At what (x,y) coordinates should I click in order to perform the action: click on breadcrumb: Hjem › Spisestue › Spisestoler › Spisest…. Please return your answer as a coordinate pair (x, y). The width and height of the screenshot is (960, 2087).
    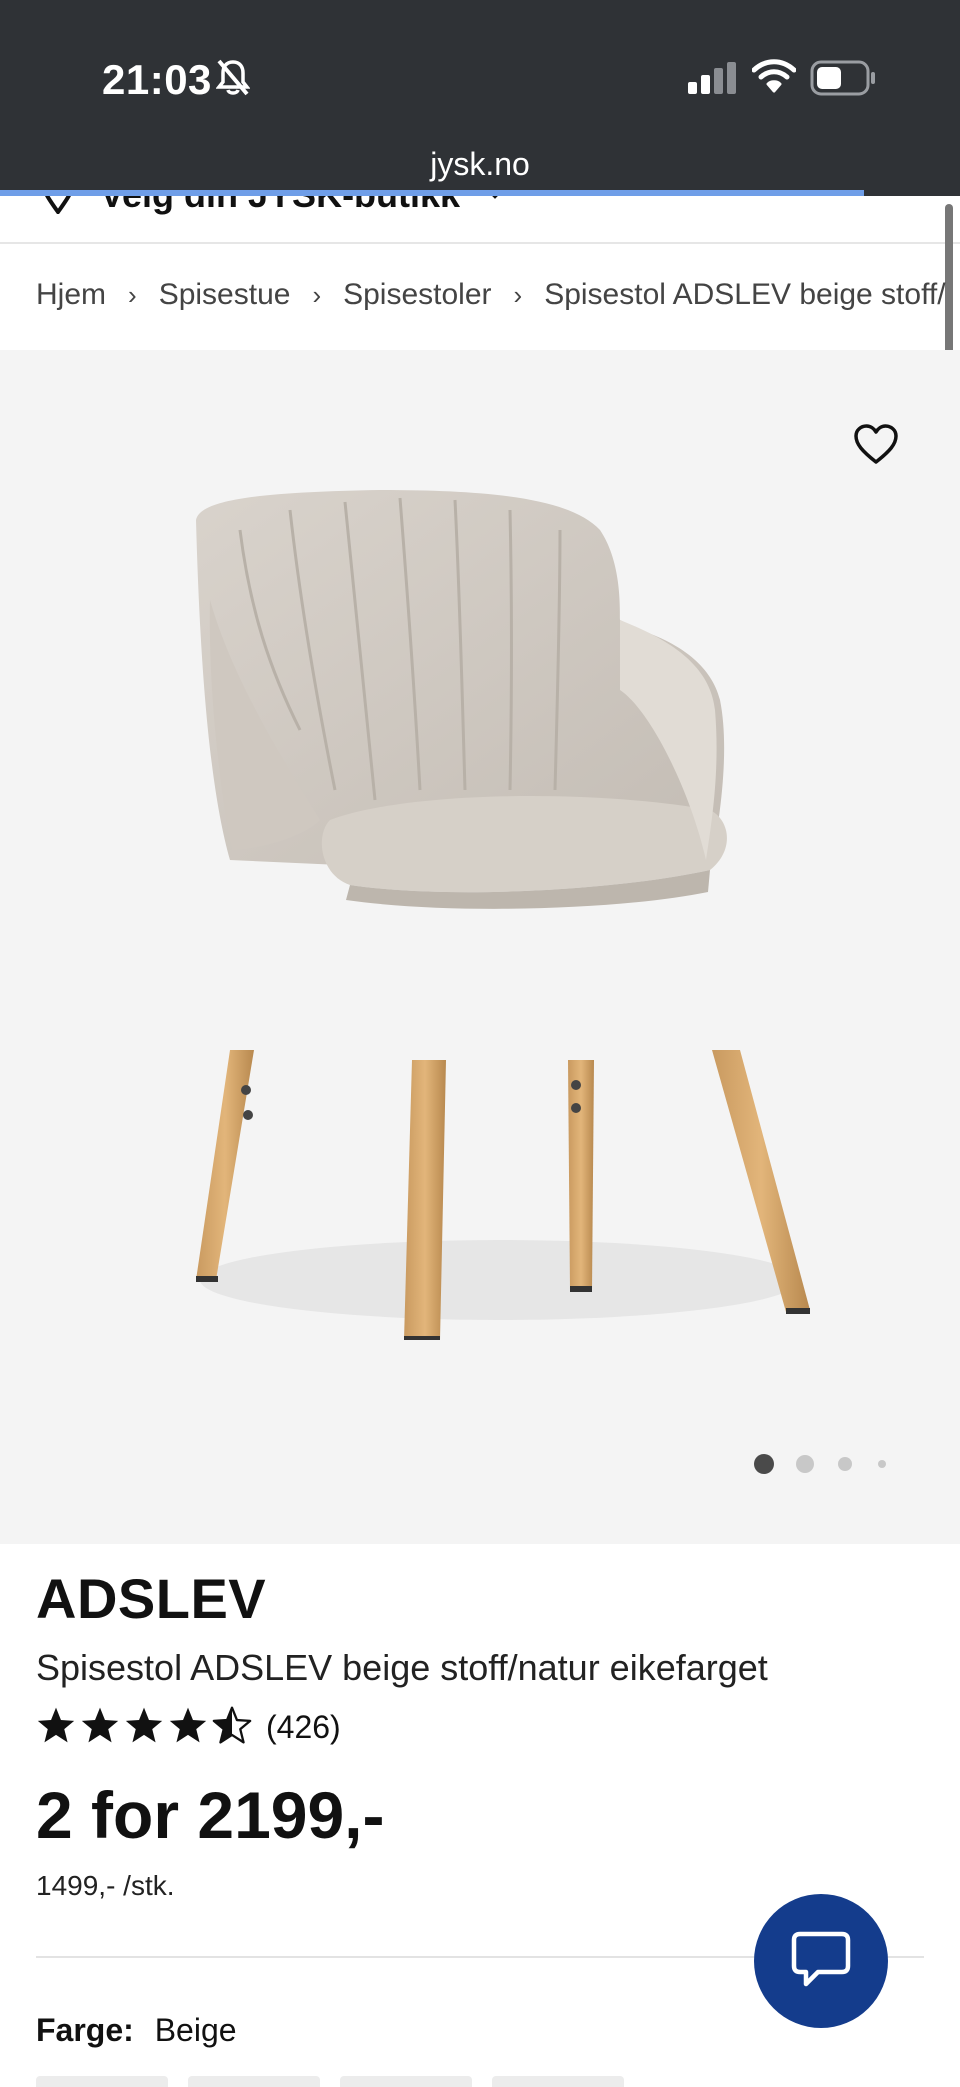
    Looking at the image, I should click on (491, 295).